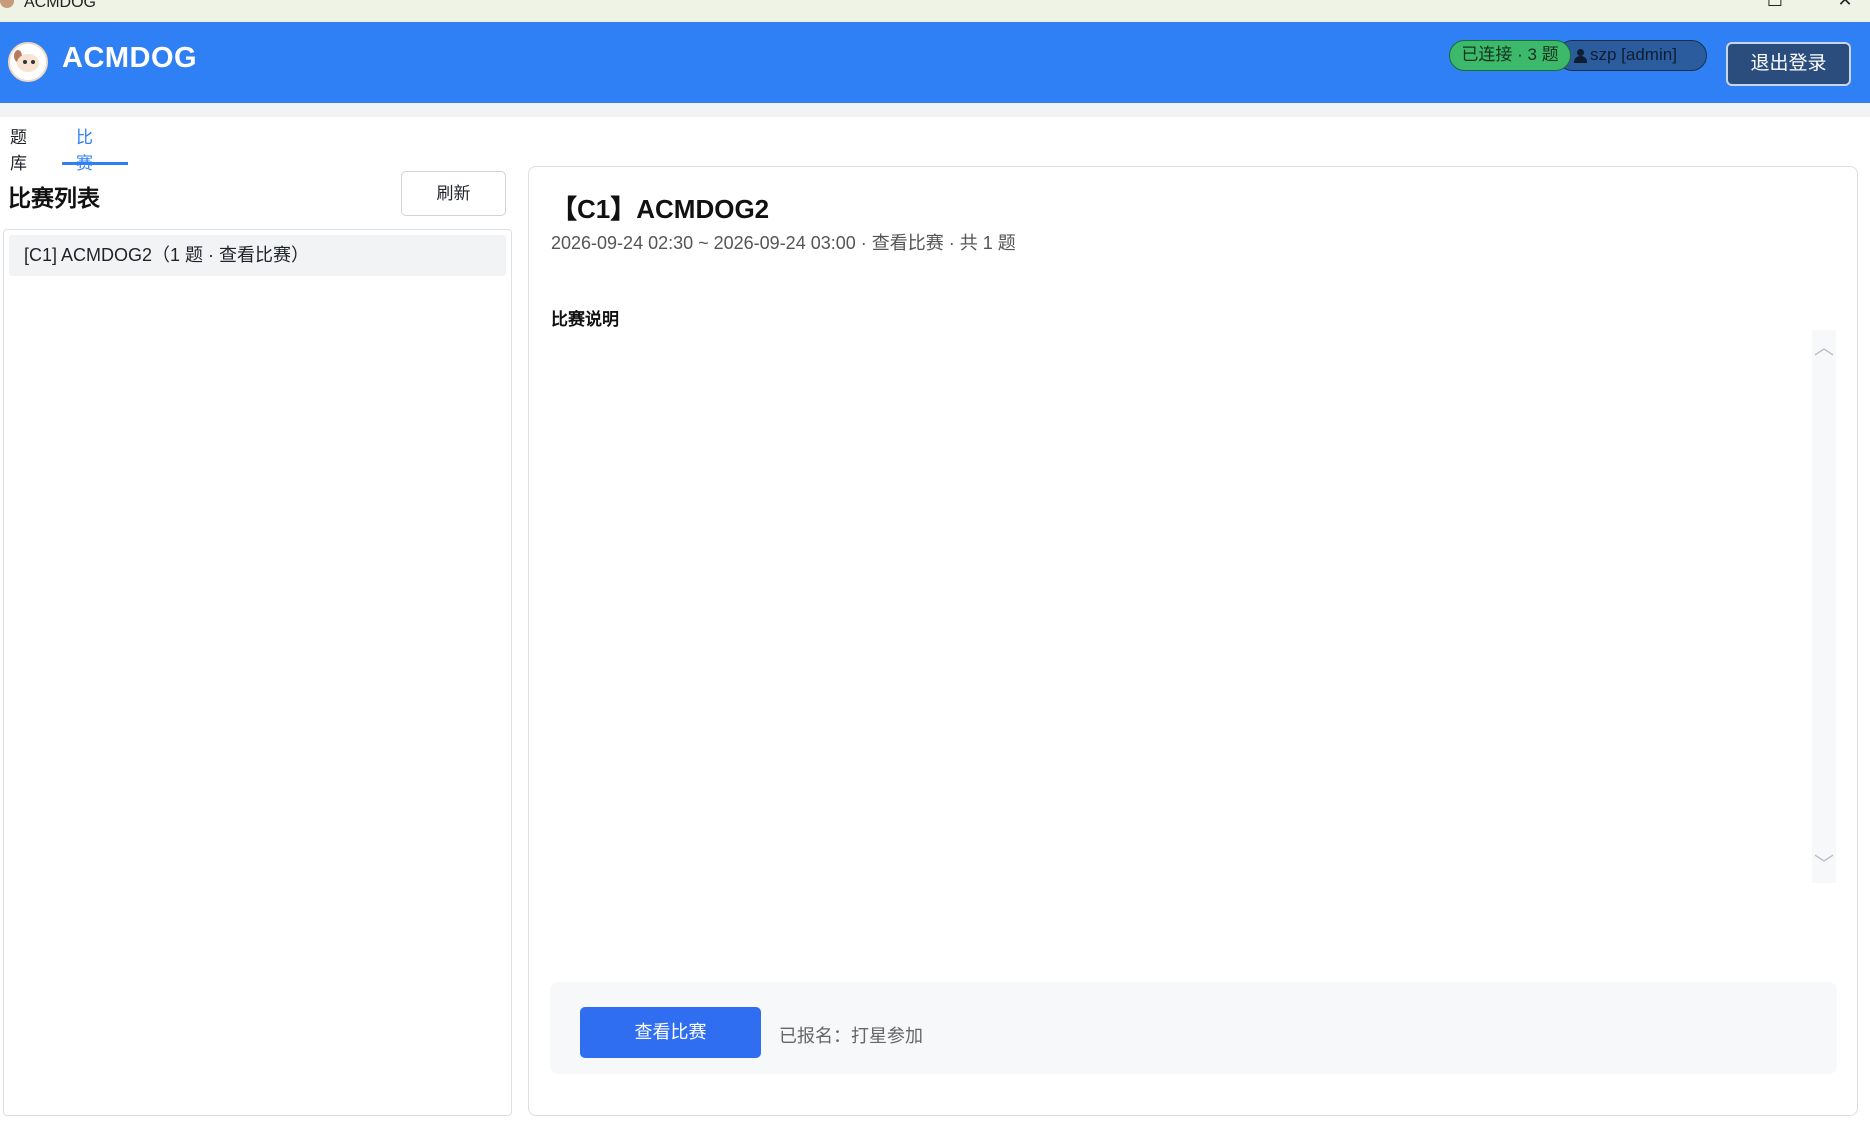 The image size is (1870, 1131). What do you see at coordinates (1788, 64) in the screenshot?
I see `logout-button: 退出登录` at bounding box center [1788, 64].